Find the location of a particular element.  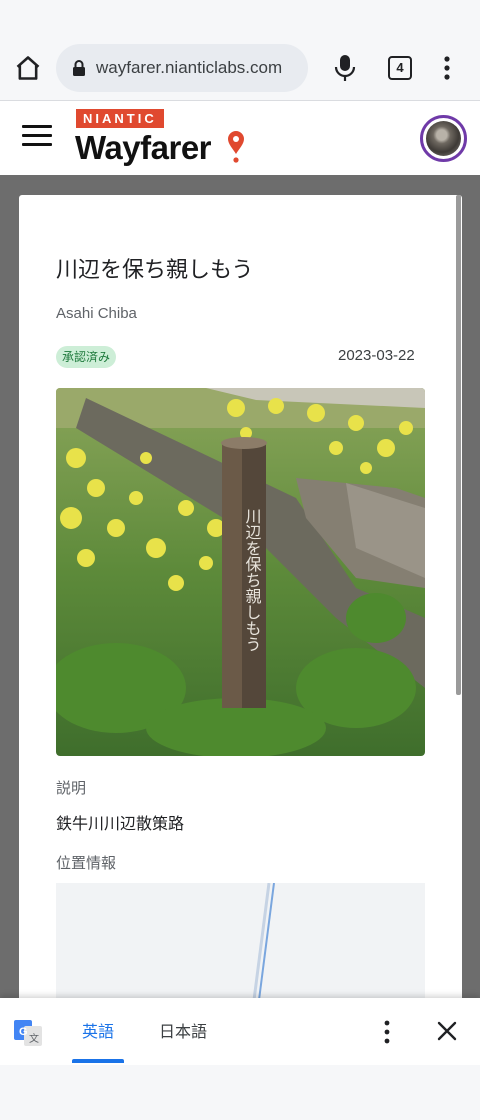

niantic-logo: NIANTIC is located at coordinates (120, 118).